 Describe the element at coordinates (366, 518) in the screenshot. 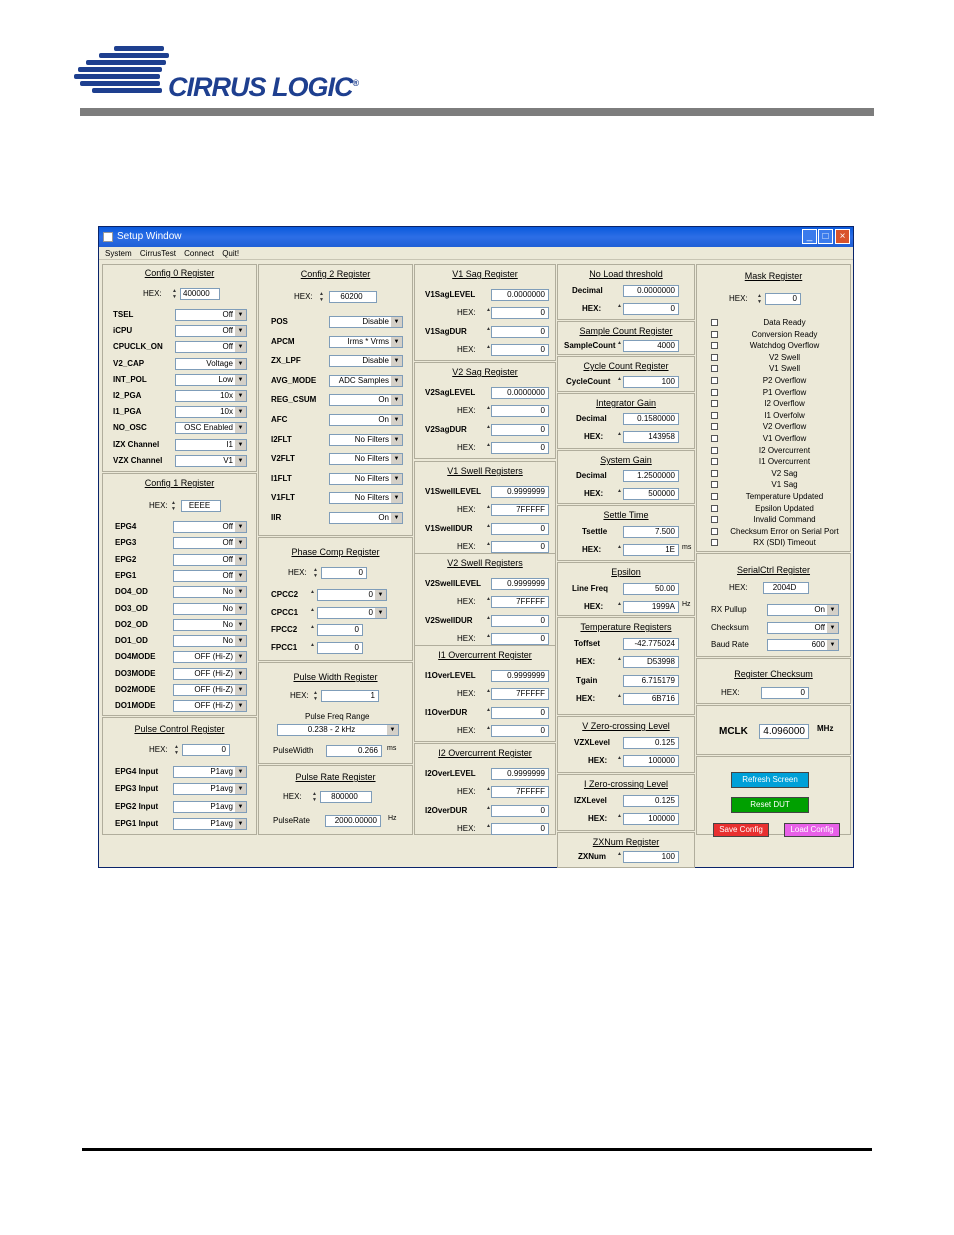

I see `config2-field-select: On` at that location.